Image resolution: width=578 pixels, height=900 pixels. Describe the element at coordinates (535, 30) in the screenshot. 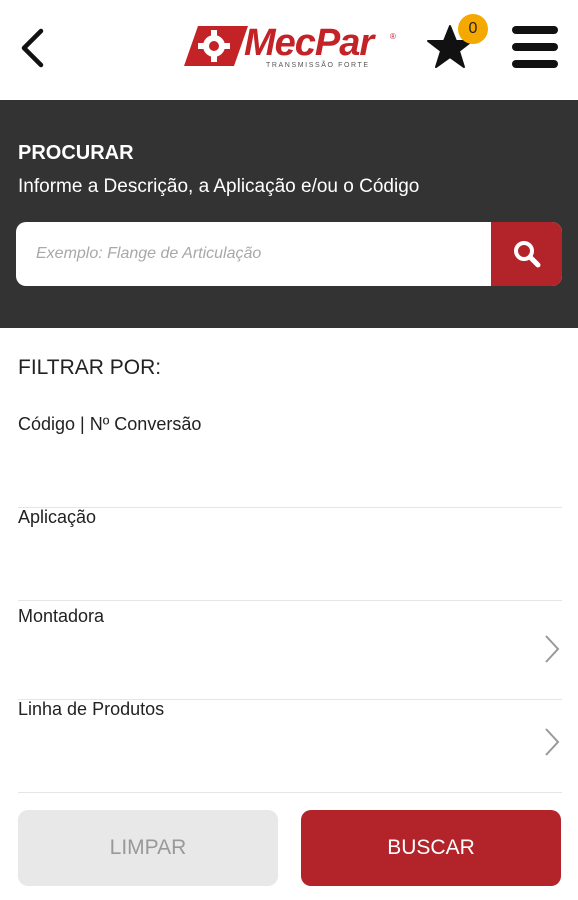

I see `hamburger-menu-icon` at that location.